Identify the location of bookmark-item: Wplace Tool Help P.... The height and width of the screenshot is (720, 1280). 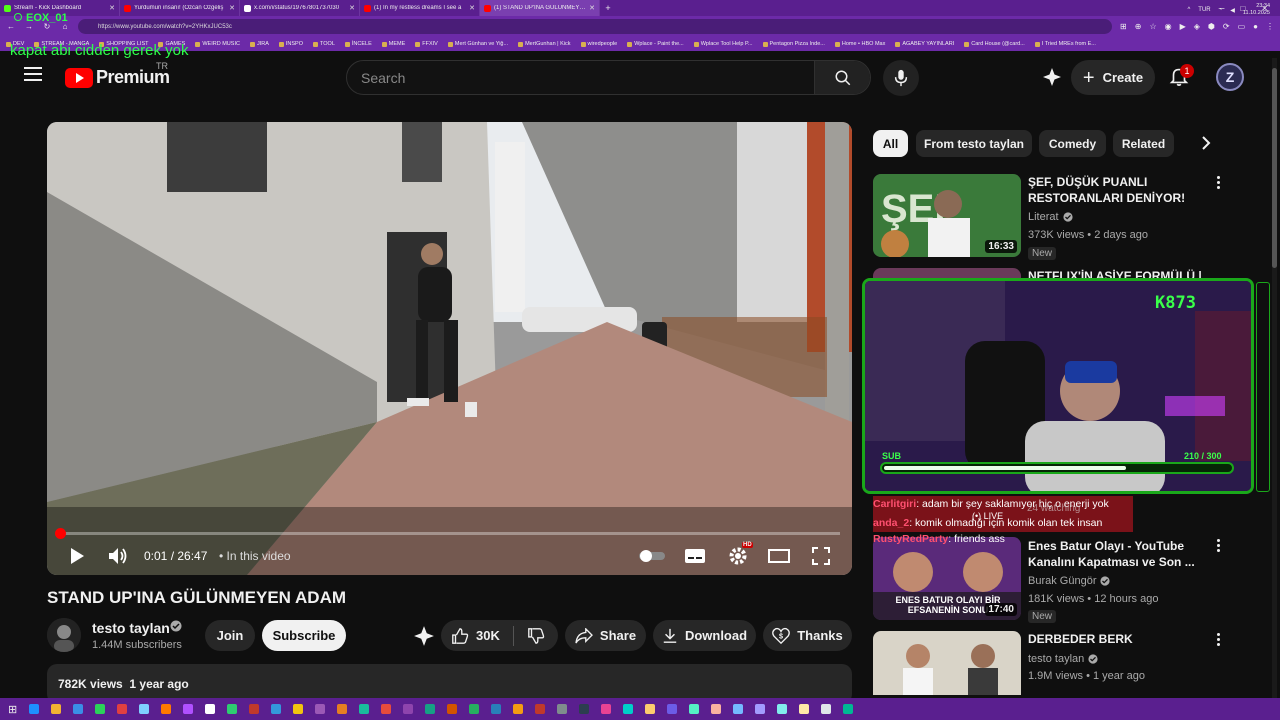
(723, 44).